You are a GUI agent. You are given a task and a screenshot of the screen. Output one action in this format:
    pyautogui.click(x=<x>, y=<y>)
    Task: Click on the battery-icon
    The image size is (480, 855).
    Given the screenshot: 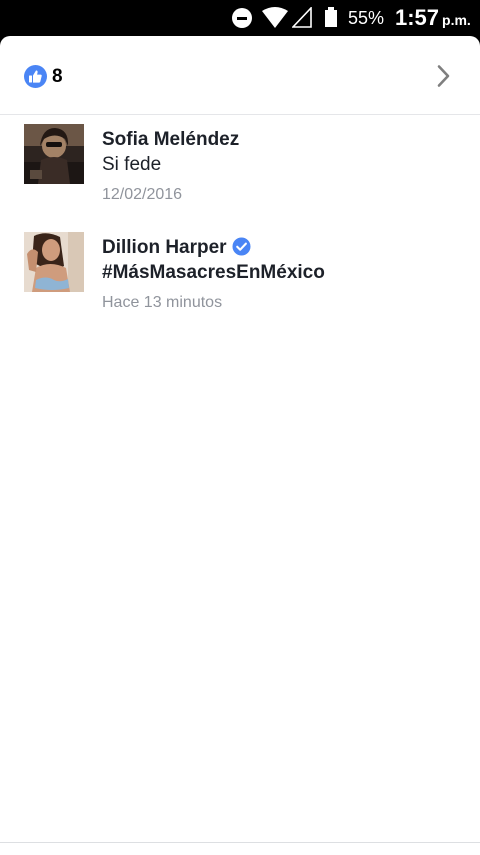 What is the action you would take?
    pyautogui.click(x=331, y=17)
    